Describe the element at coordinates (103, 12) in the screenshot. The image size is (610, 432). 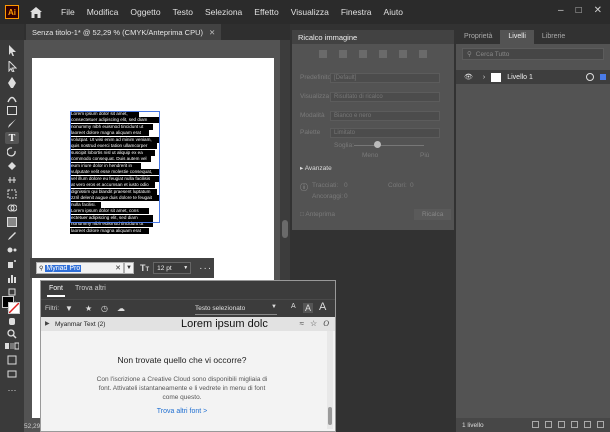
I see `menu-modifica: Modifica` at that location.